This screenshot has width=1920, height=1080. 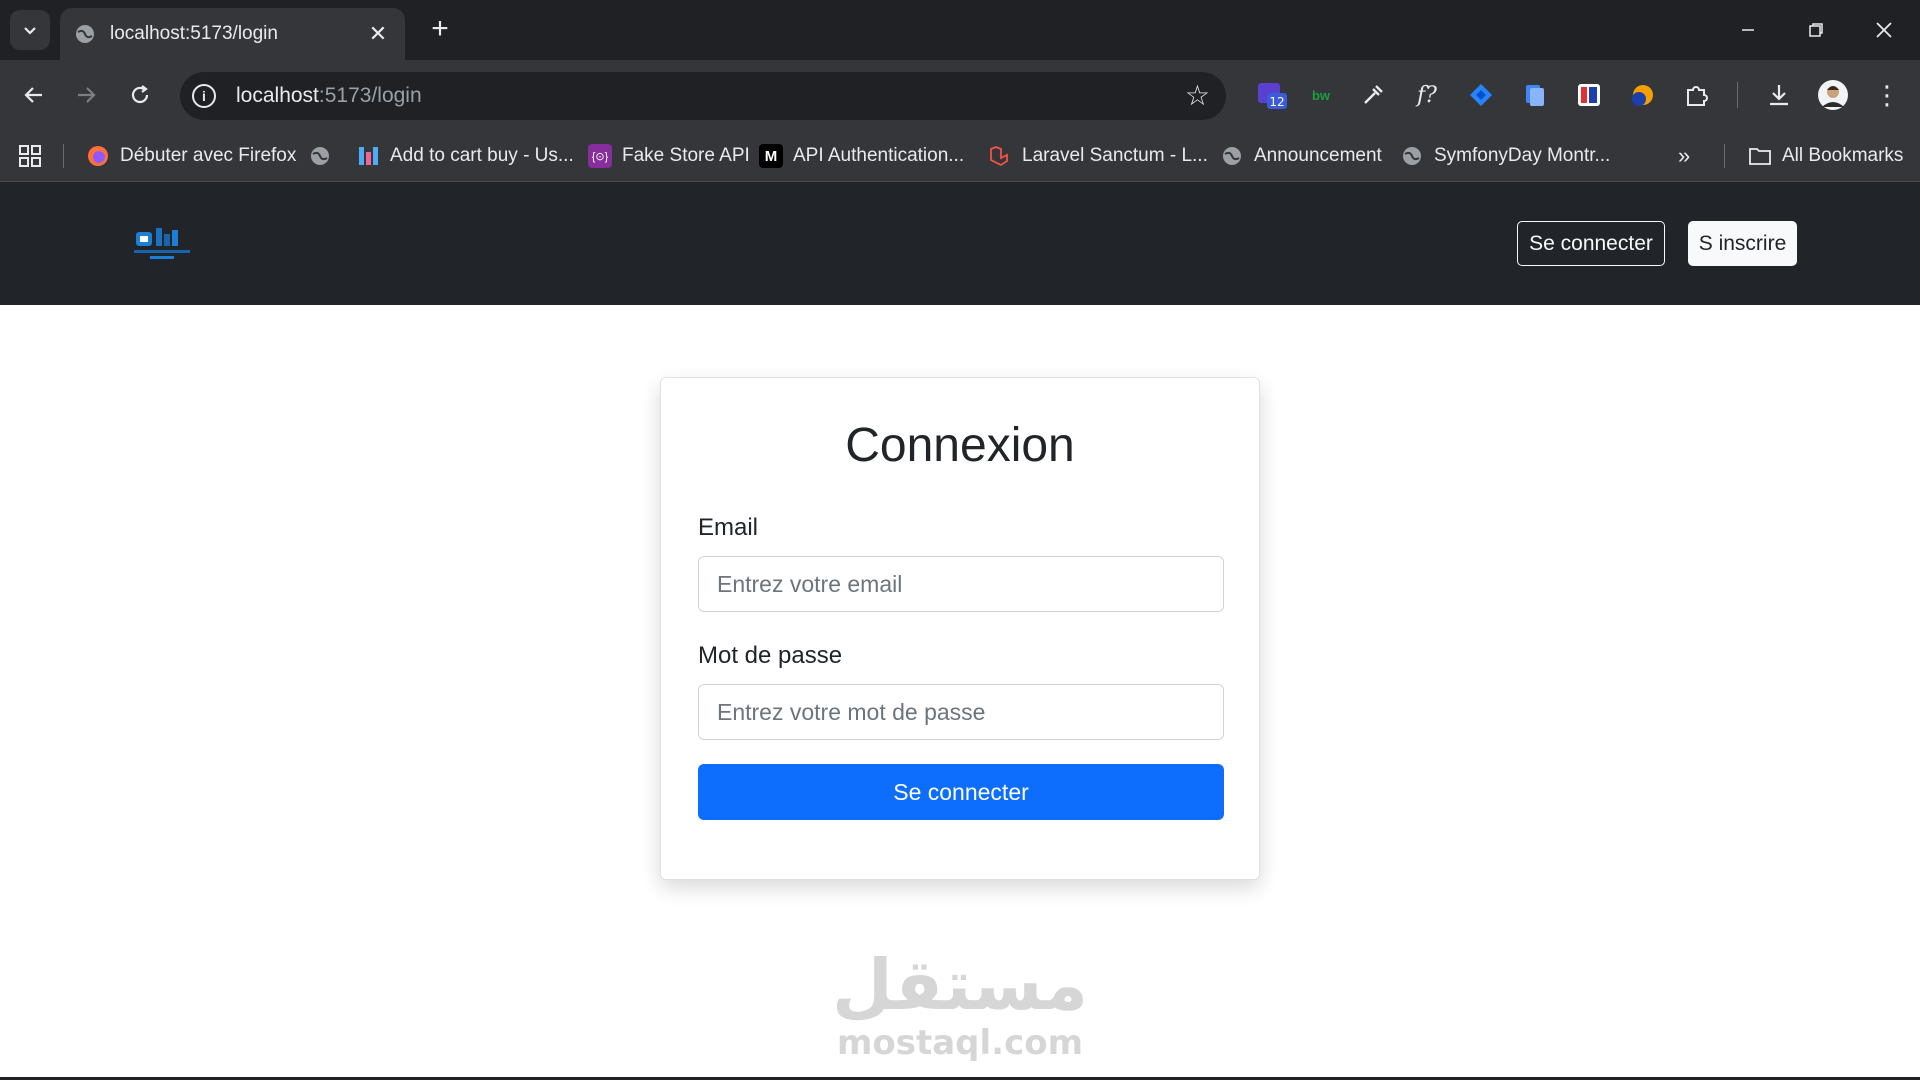 I want to click on password-field, so click(x=961, y=712).